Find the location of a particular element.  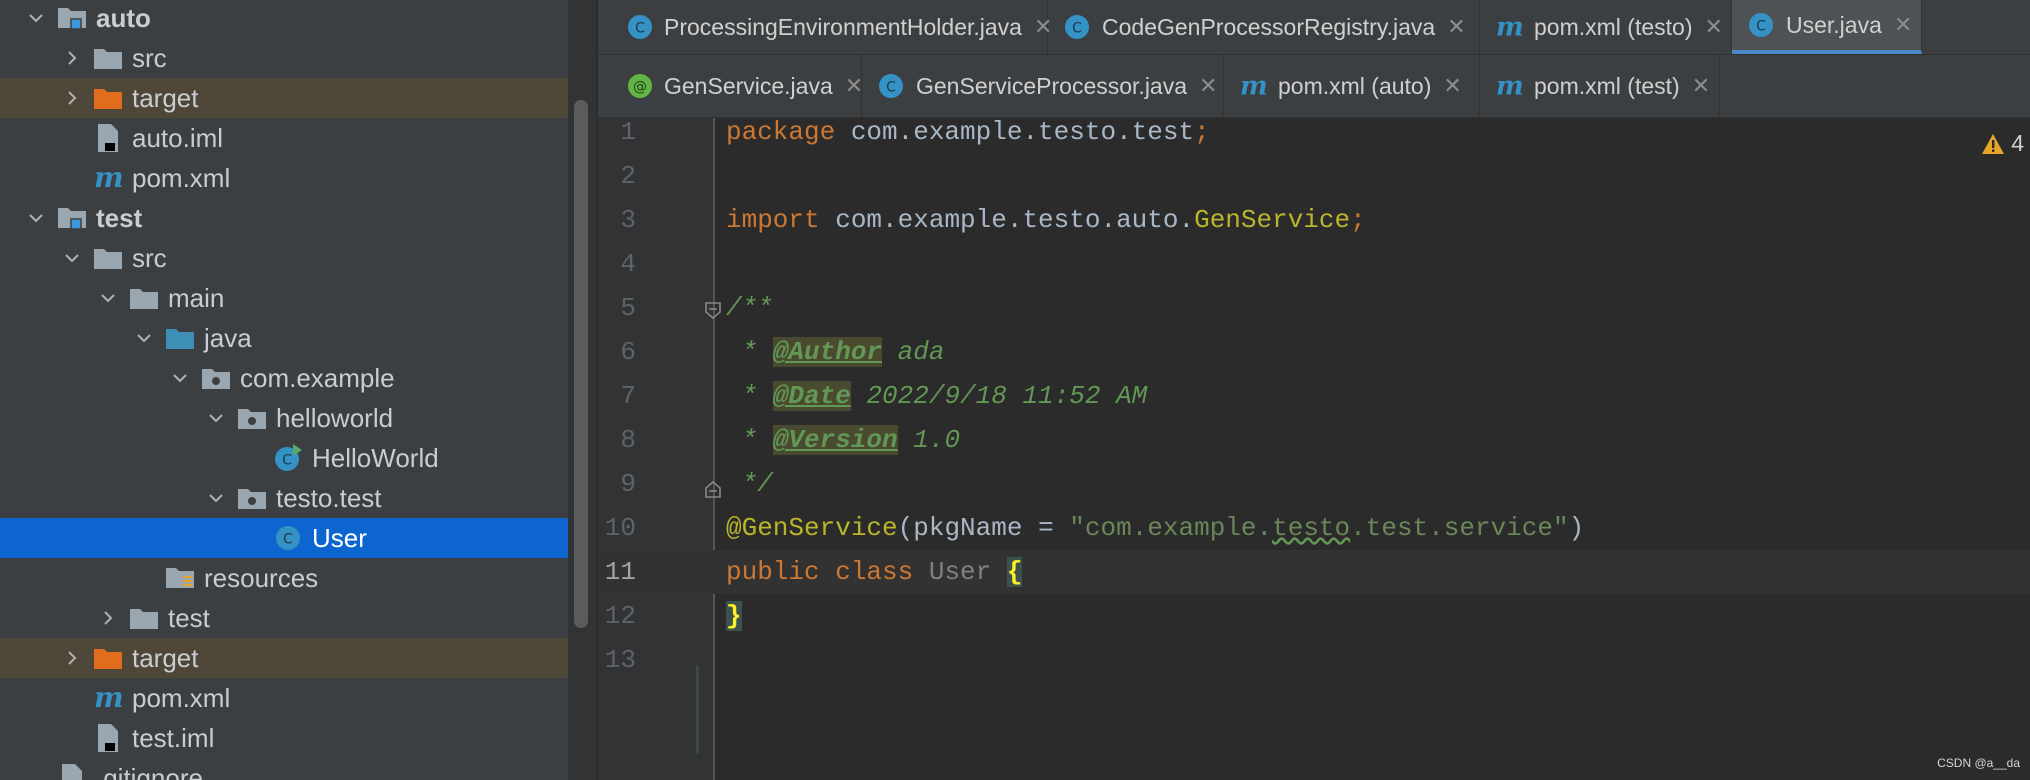

tree-item-helloworld: helloworld is located at coordinates (284, 418).